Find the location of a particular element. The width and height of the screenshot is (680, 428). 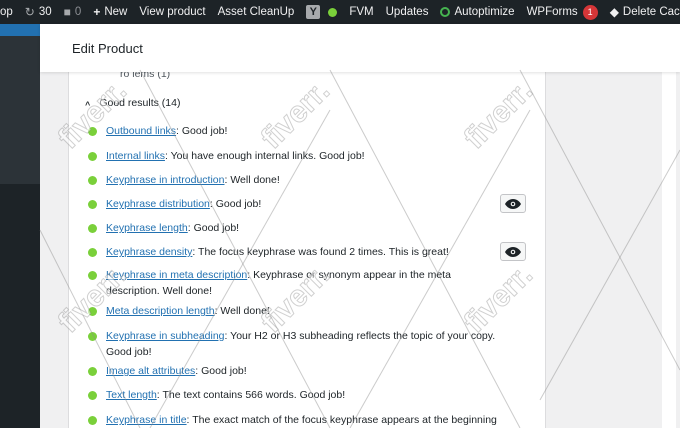

asset-cleanup-label: Asset CleanUp is located at coordinates (256, 12).